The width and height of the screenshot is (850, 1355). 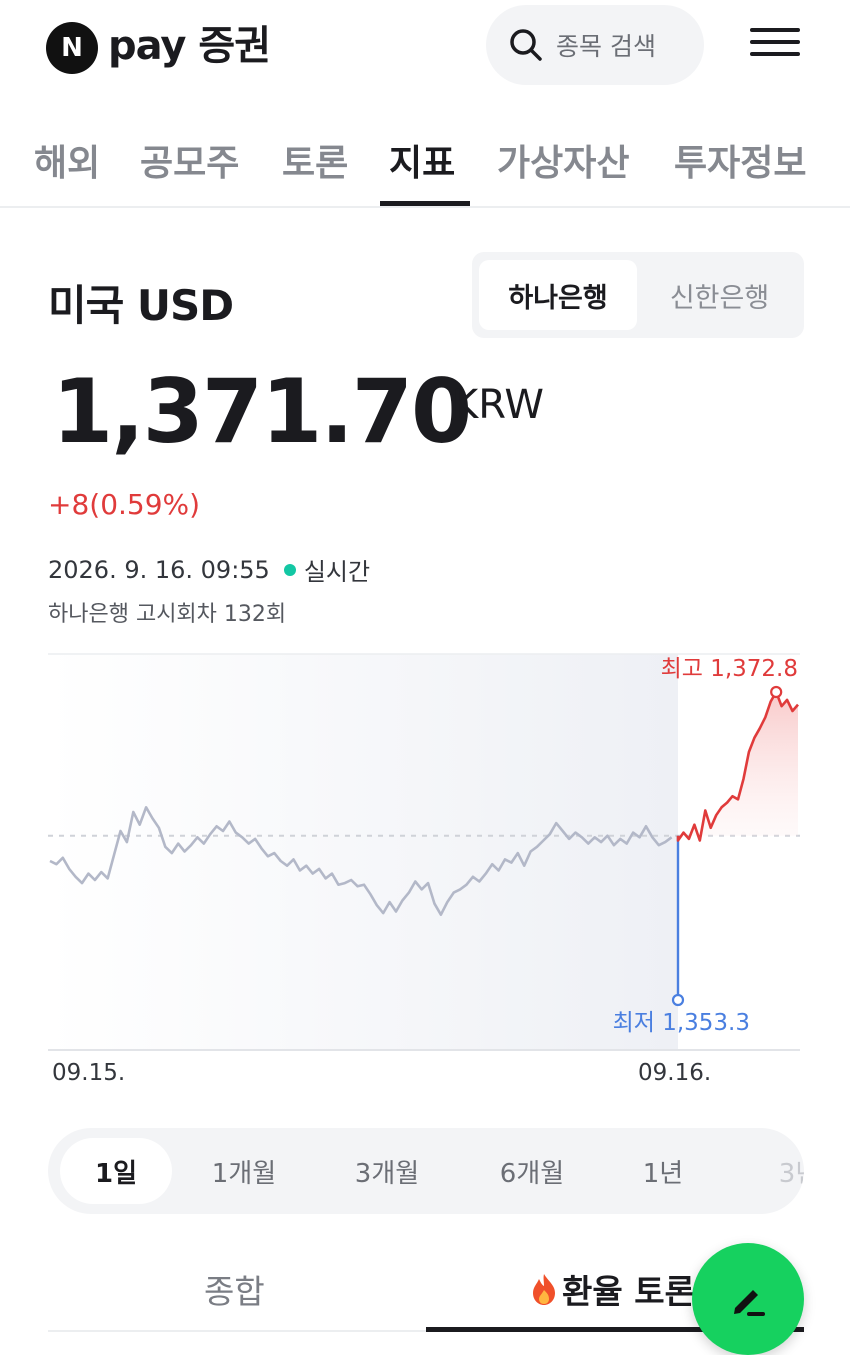 I want to click on period-1y: 1년, so click(x=663, y=1171).